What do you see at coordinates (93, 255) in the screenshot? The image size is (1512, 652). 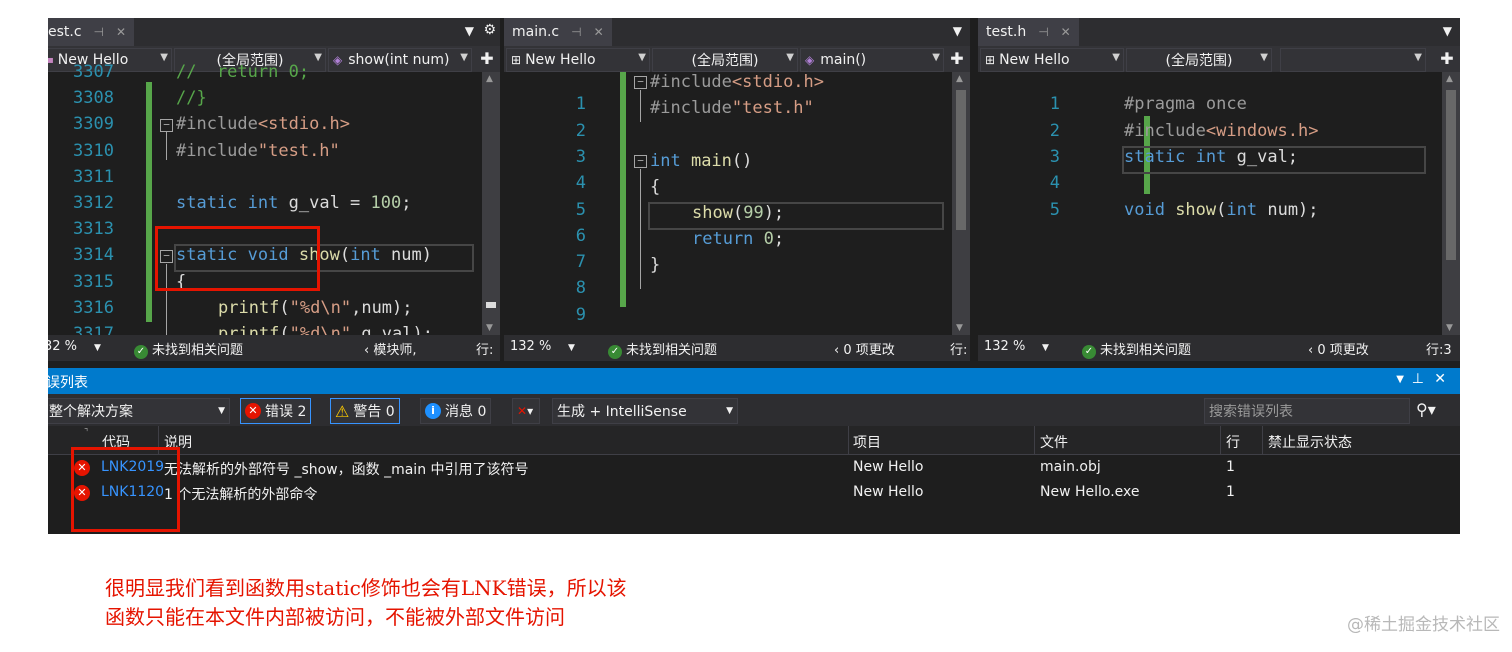 I see `line-number: 3314` at bounding box center [93, 255].